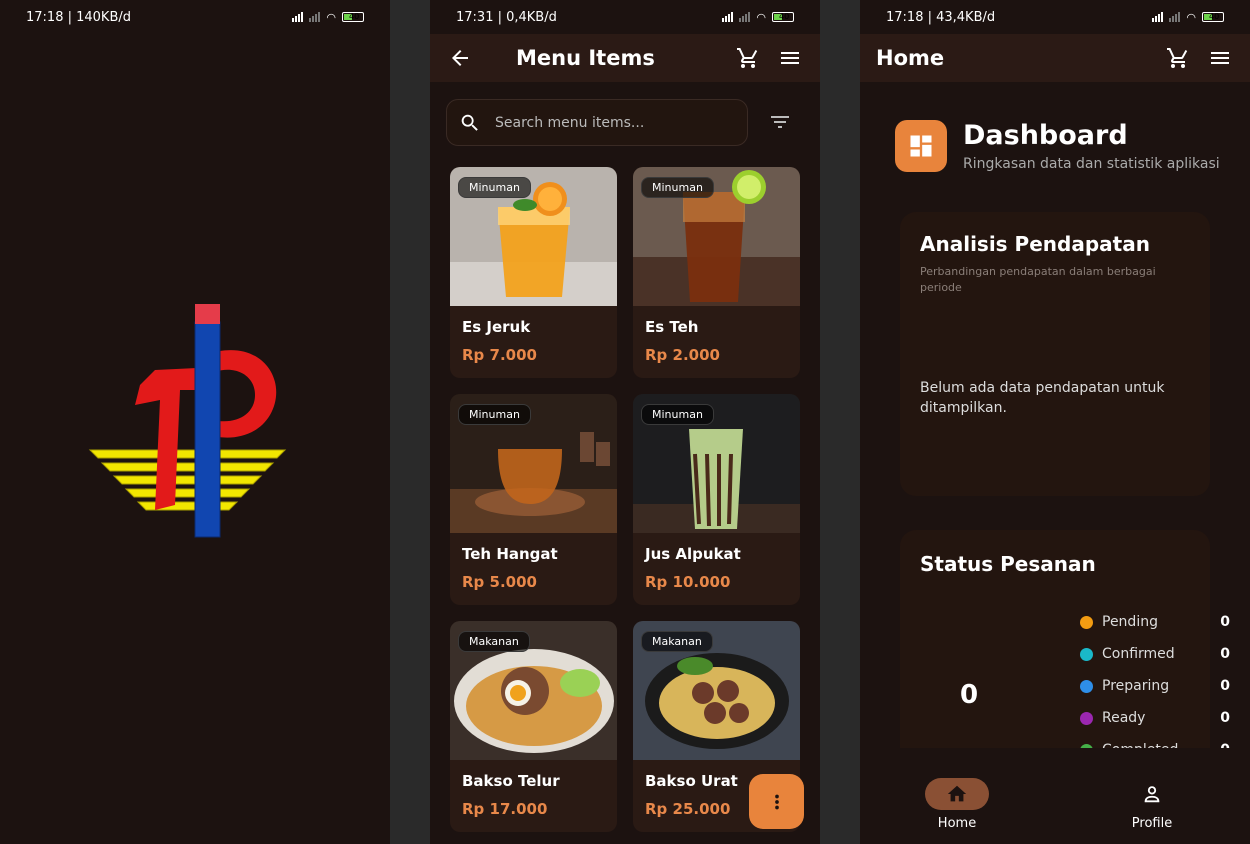  What do you see at coordinates (1055, 802) in the screenshot?
I see `bottom-navigation: Home Profile` at bounding box center [1055, 802].